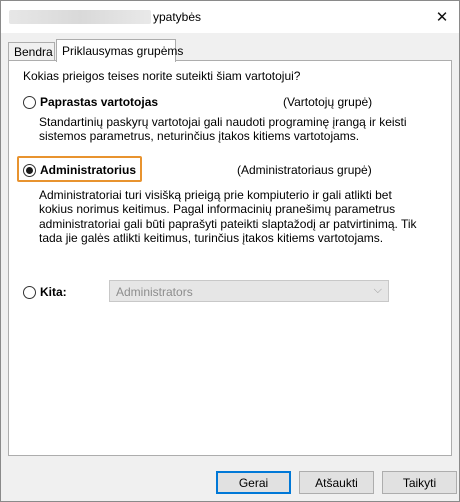  I want to click on standard-user-option: Paprastas vartotojas, so click(90, 102).